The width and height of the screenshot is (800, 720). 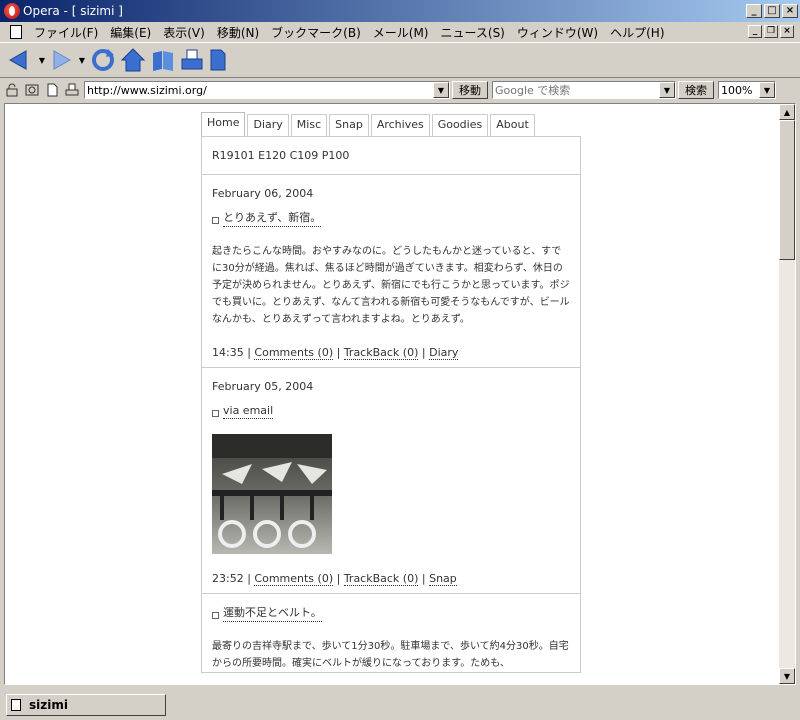 What do you see at coordinates (32, 90) in the screenshot?
I see `cookie-icon` at bounding box center [32, 90].